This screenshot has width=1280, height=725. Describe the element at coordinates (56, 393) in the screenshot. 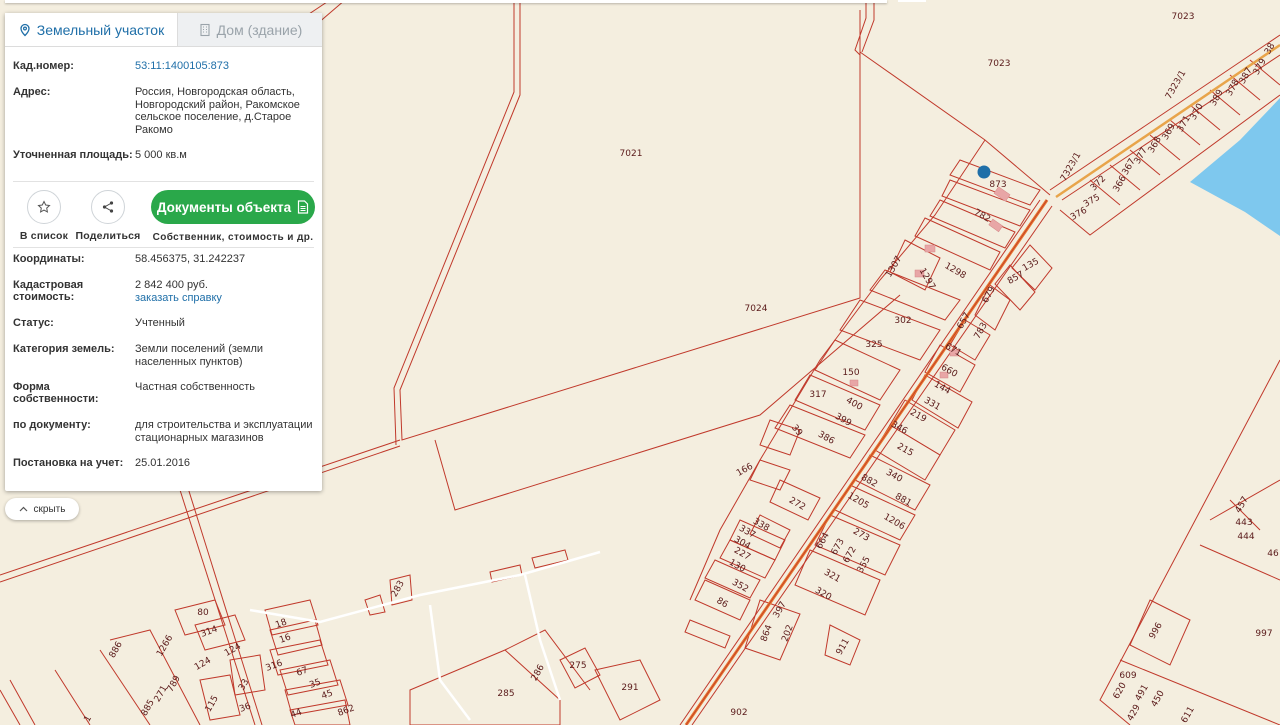

I see `row-key: Форма собственности:` at that location.